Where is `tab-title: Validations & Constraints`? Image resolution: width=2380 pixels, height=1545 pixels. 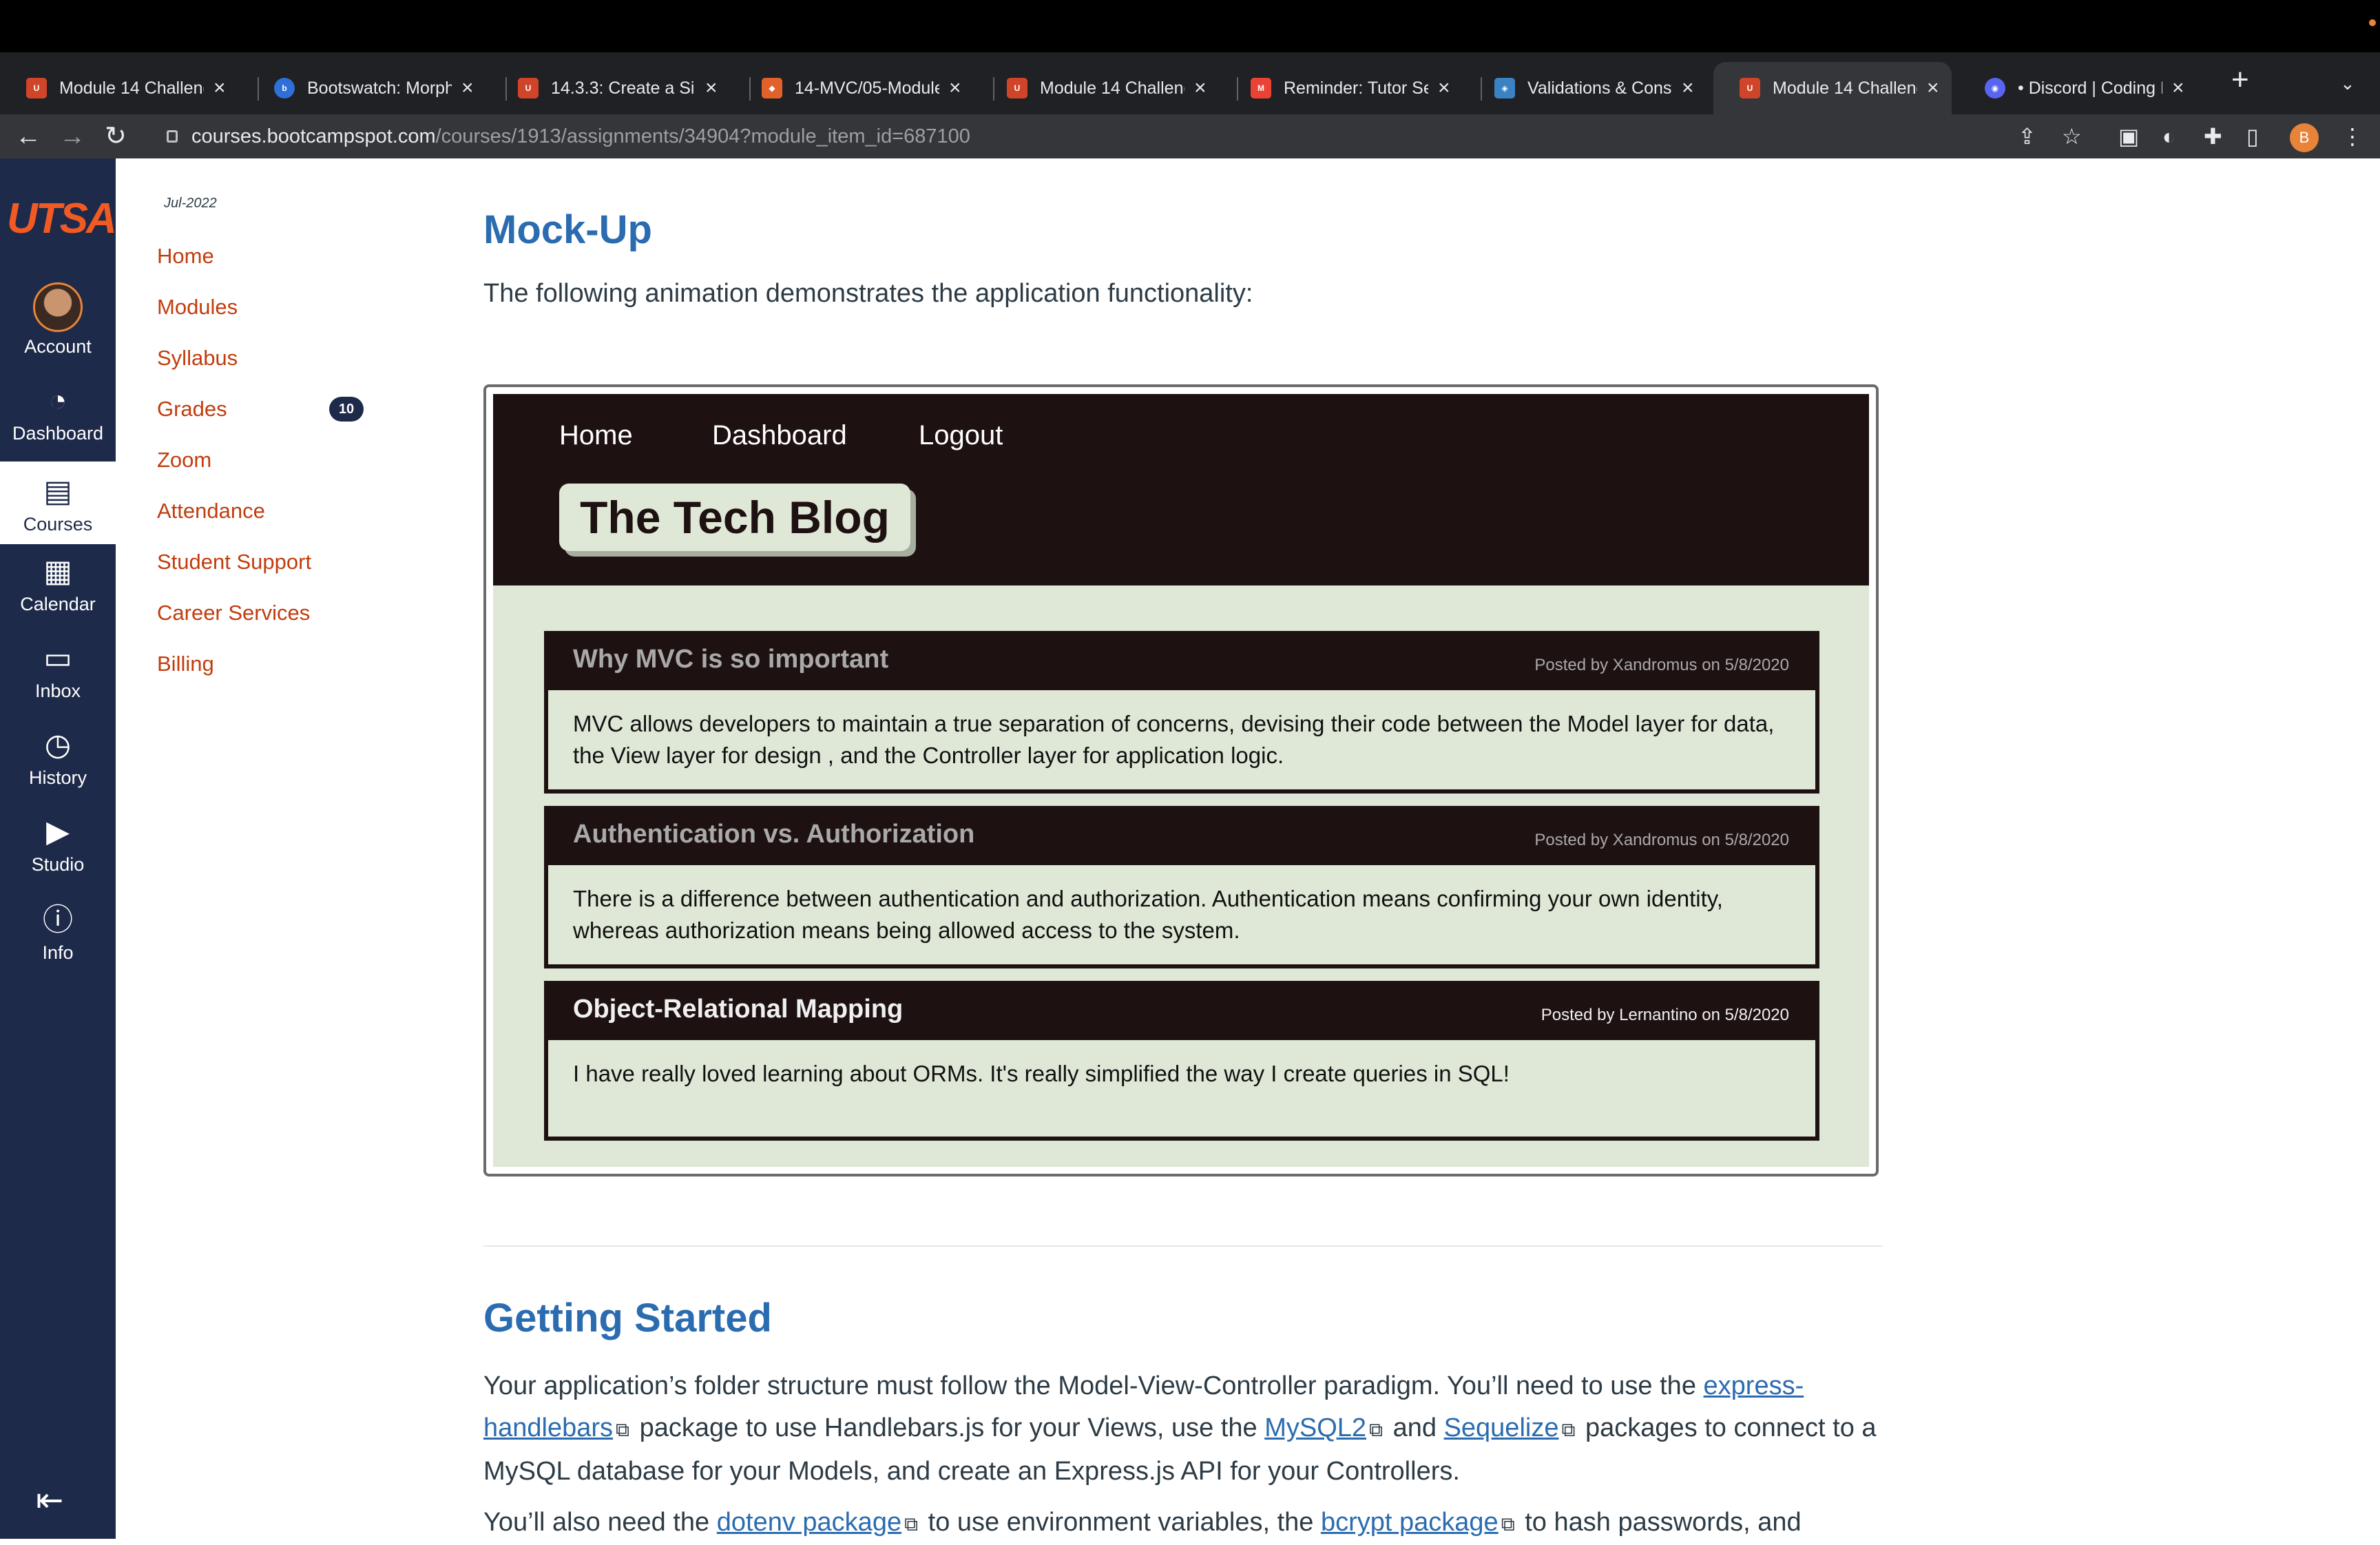 tab-title: Validations & Constraints is located at coordinates (1599, 88).